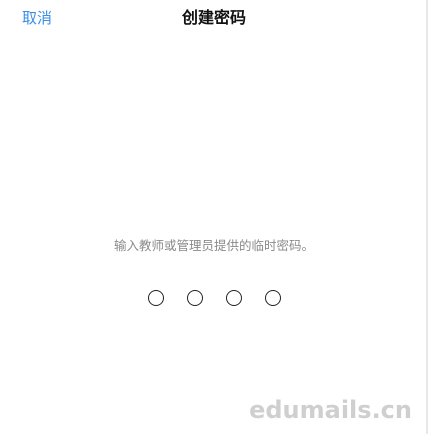 This screenshot has width=428, height=434. I want to click on passcode-input, so click(214, 298).